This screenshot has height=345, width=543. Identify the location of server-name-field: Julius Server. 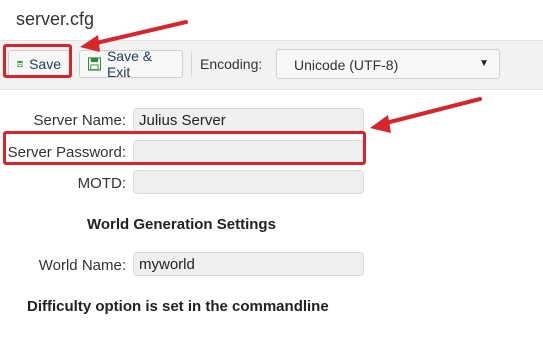
(248, 120).